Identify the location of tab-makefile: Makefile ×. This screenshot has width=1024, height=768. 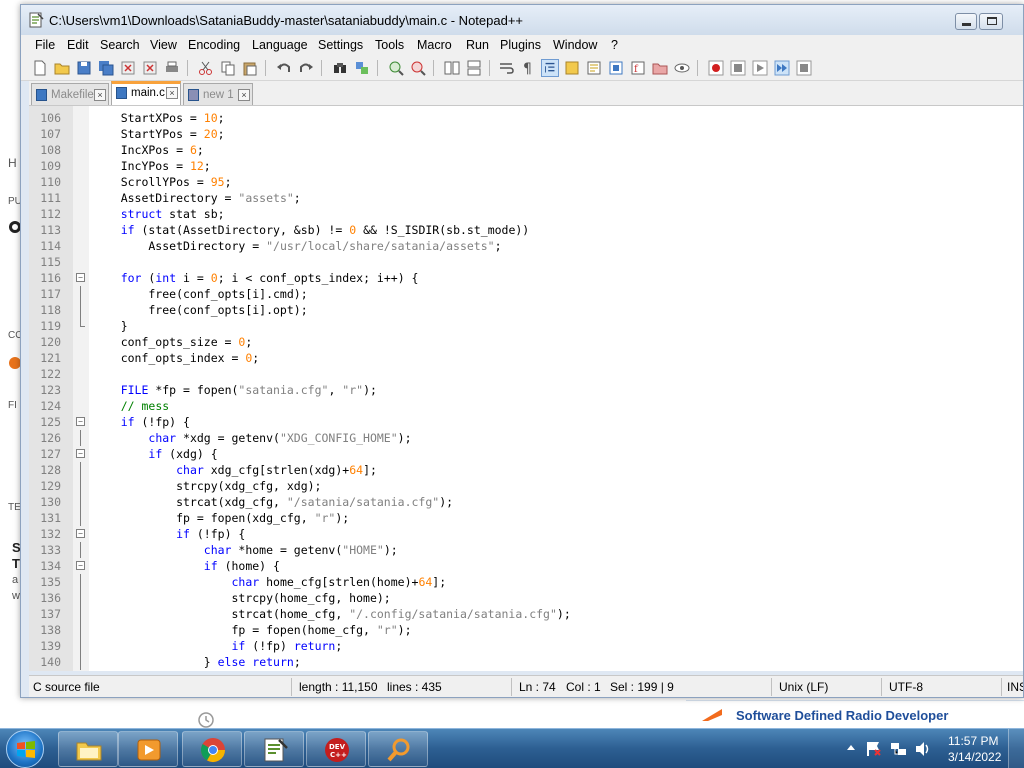
(70, 94).